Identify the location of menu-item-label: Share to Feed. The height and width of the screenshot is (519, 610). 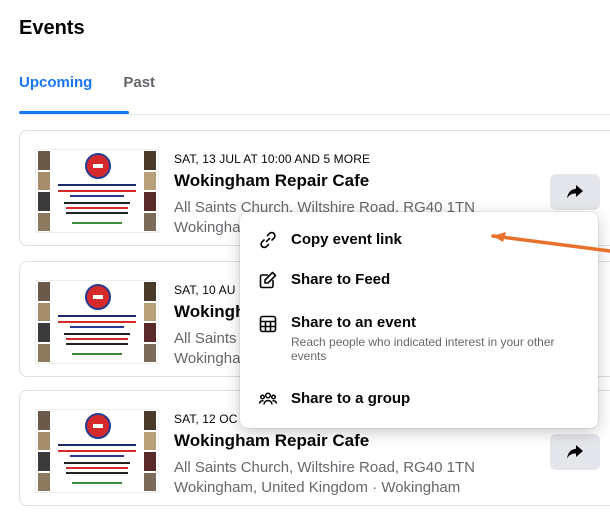
(341, 279).